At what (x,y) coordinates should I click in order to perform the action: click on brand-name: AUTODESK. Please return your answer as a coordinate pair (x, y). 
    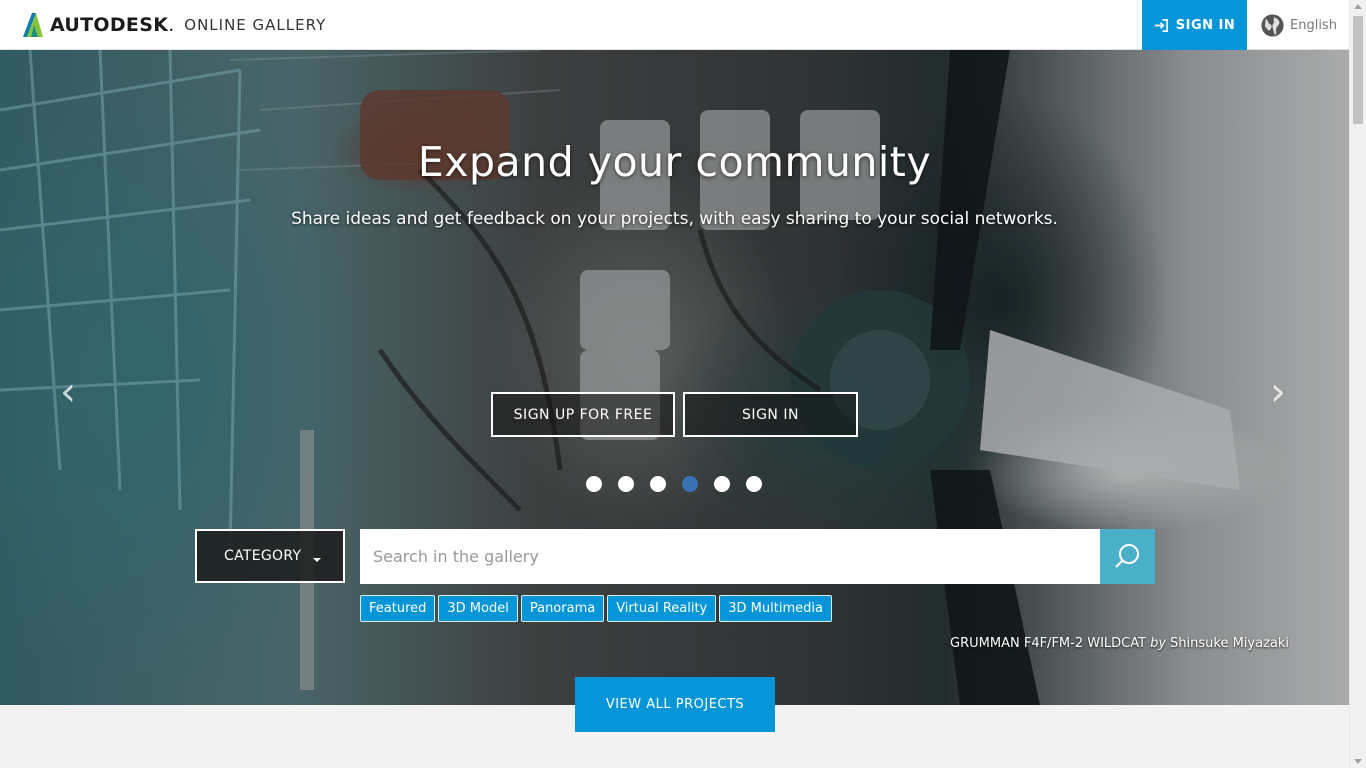
    Looking at the image, I should click on (109, 25).